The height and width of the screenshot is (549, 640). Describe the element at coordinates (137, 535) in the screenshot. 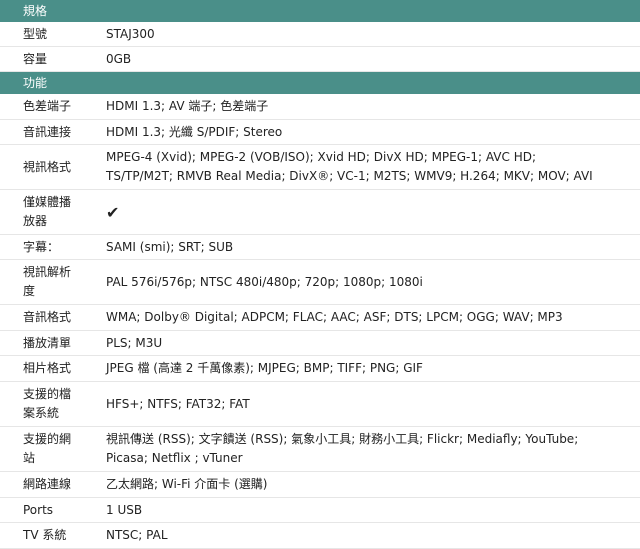

I see `row-value: NTSC; PAL` at that location.